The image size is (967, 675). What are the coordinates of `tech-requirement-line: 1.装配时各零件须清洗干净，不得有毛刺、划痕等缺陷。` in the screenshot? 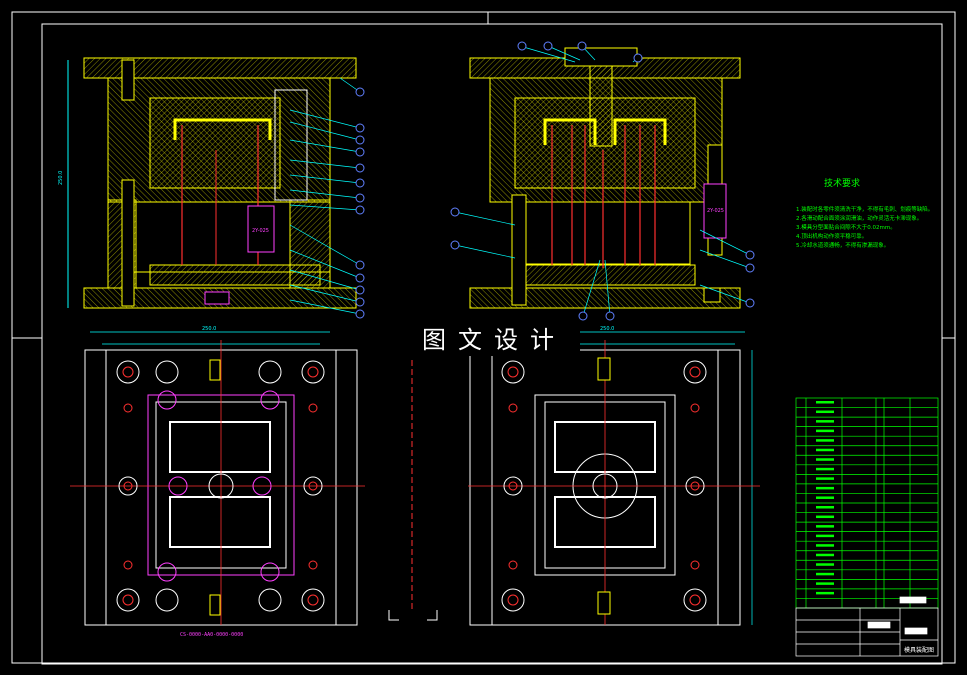 It's located at (865, 210).